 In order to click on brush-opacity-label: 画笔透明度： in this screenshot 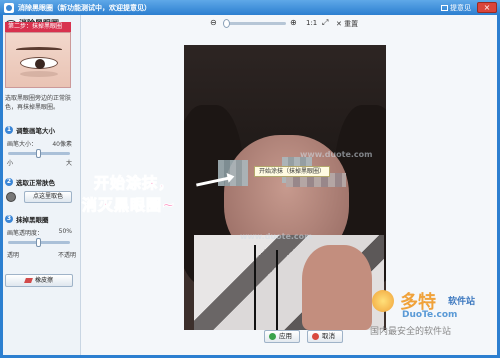, I will do `click(25, 233)`.